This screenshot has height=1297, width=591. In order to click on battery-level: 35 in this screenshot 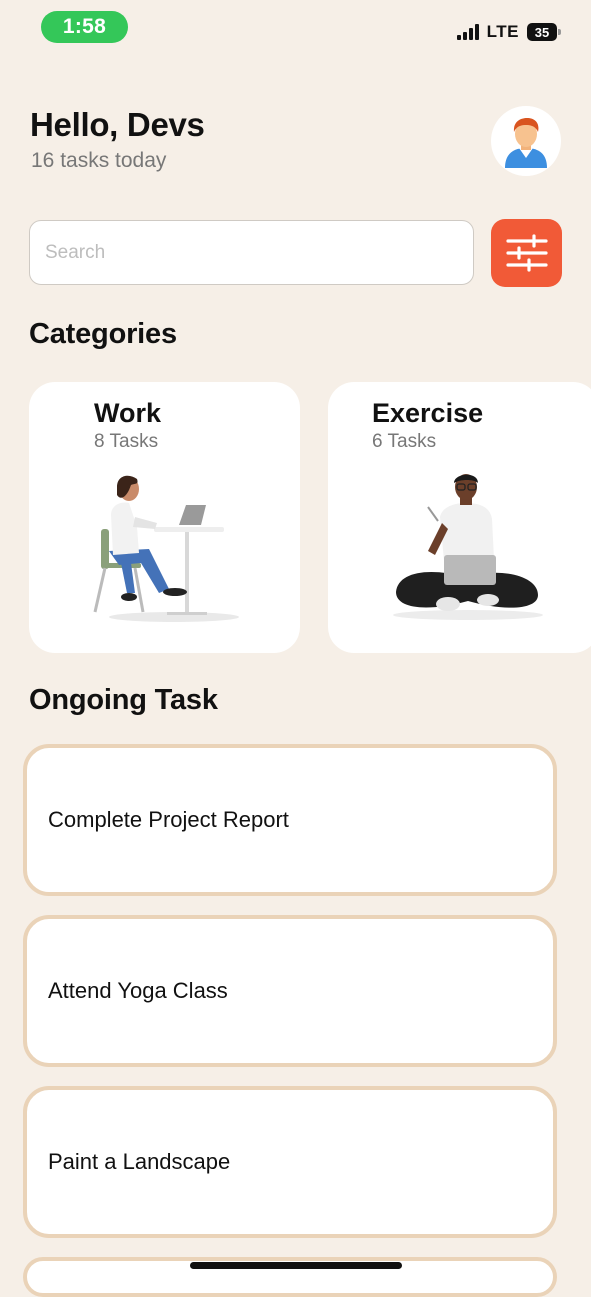, I will do `click(542, 32)`.